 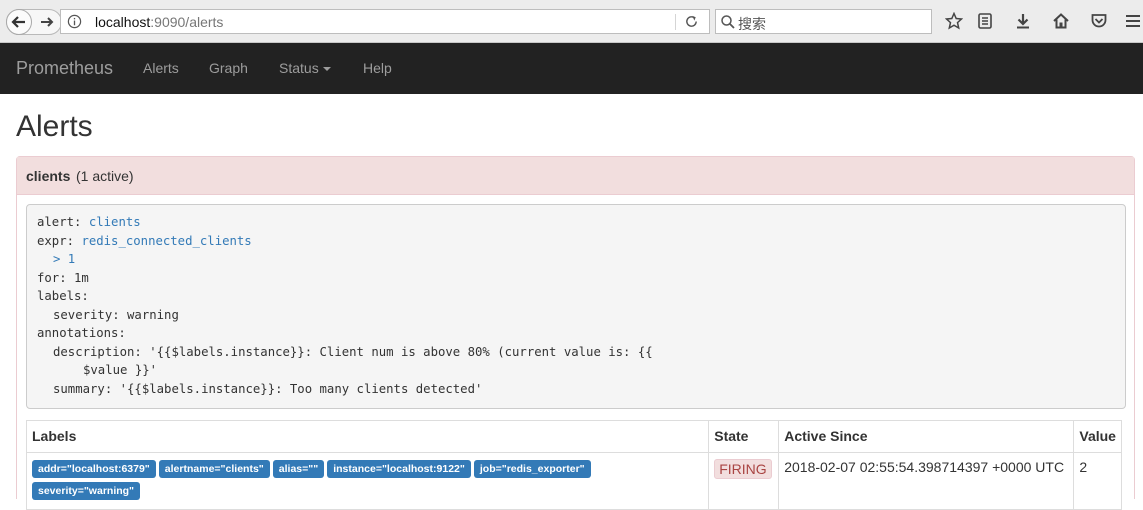 I want to click on alert-name: clients, so click(x=48, y=176).